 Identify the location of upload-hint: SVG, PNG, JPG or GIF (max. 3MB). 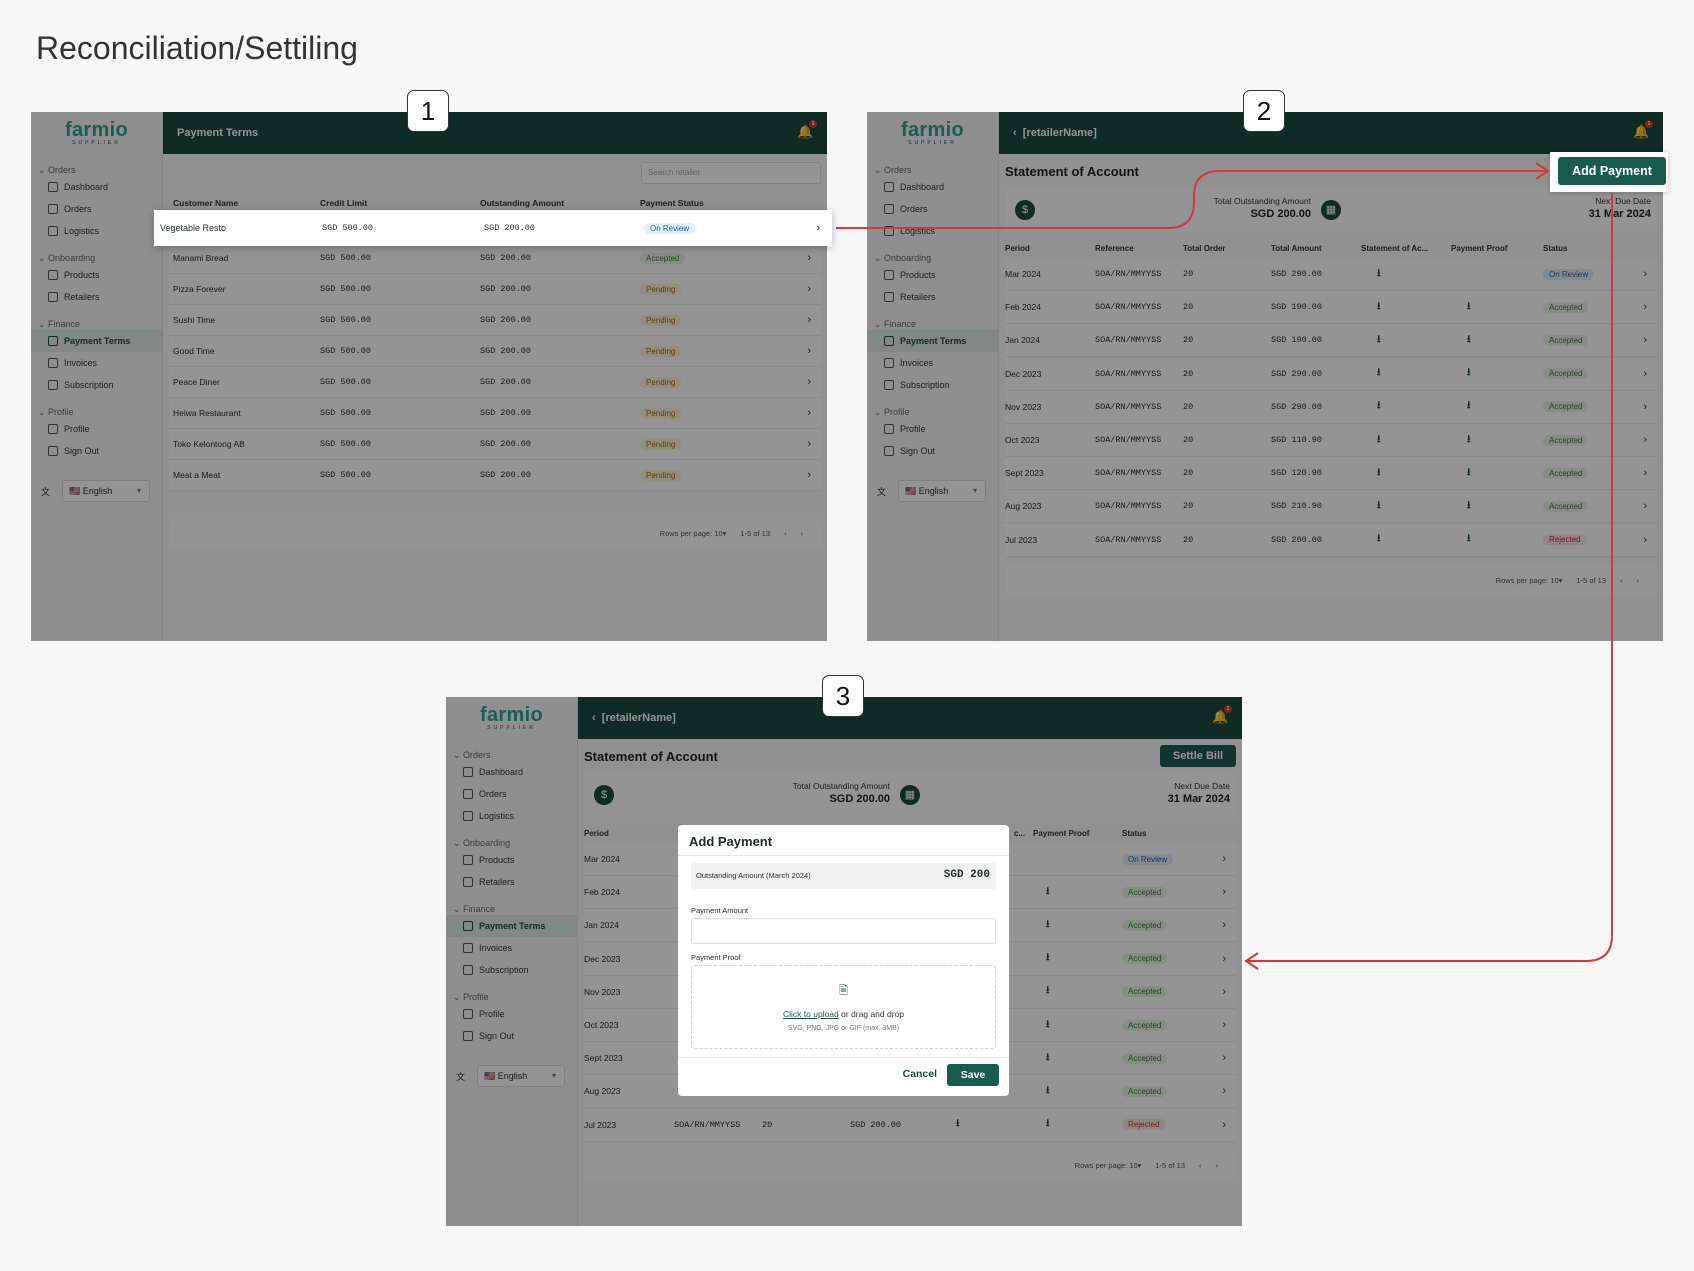
(843, 1028).